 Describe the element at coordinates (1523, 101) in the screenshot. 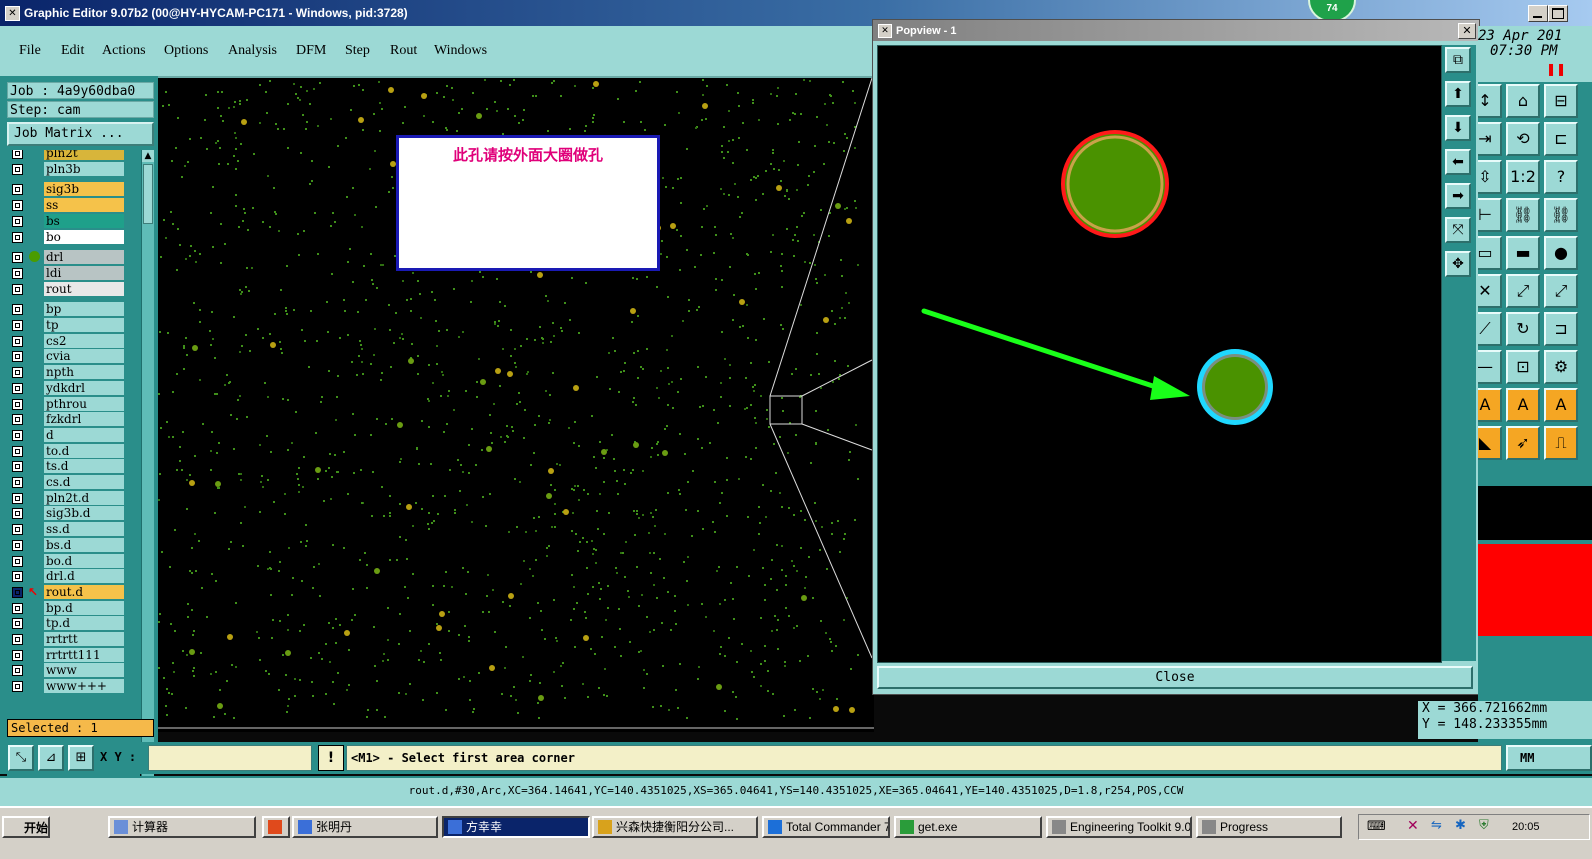

I see `editor-tool-icon: ⌂` at that location.